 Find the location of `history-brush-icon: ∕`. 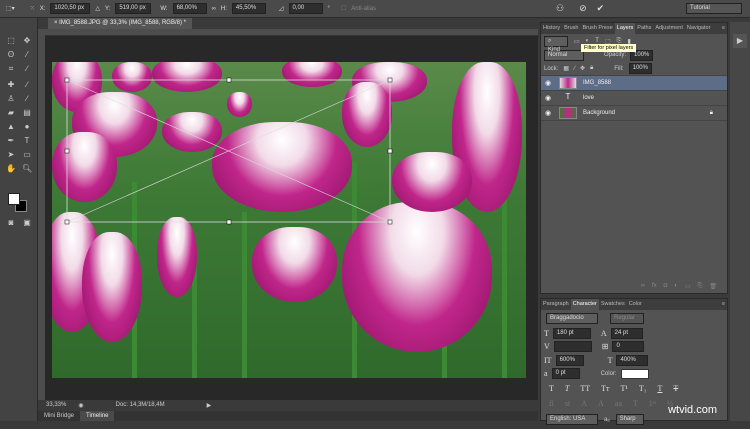

history-brush-icon: ∕ is located at coordinates (27, 99).